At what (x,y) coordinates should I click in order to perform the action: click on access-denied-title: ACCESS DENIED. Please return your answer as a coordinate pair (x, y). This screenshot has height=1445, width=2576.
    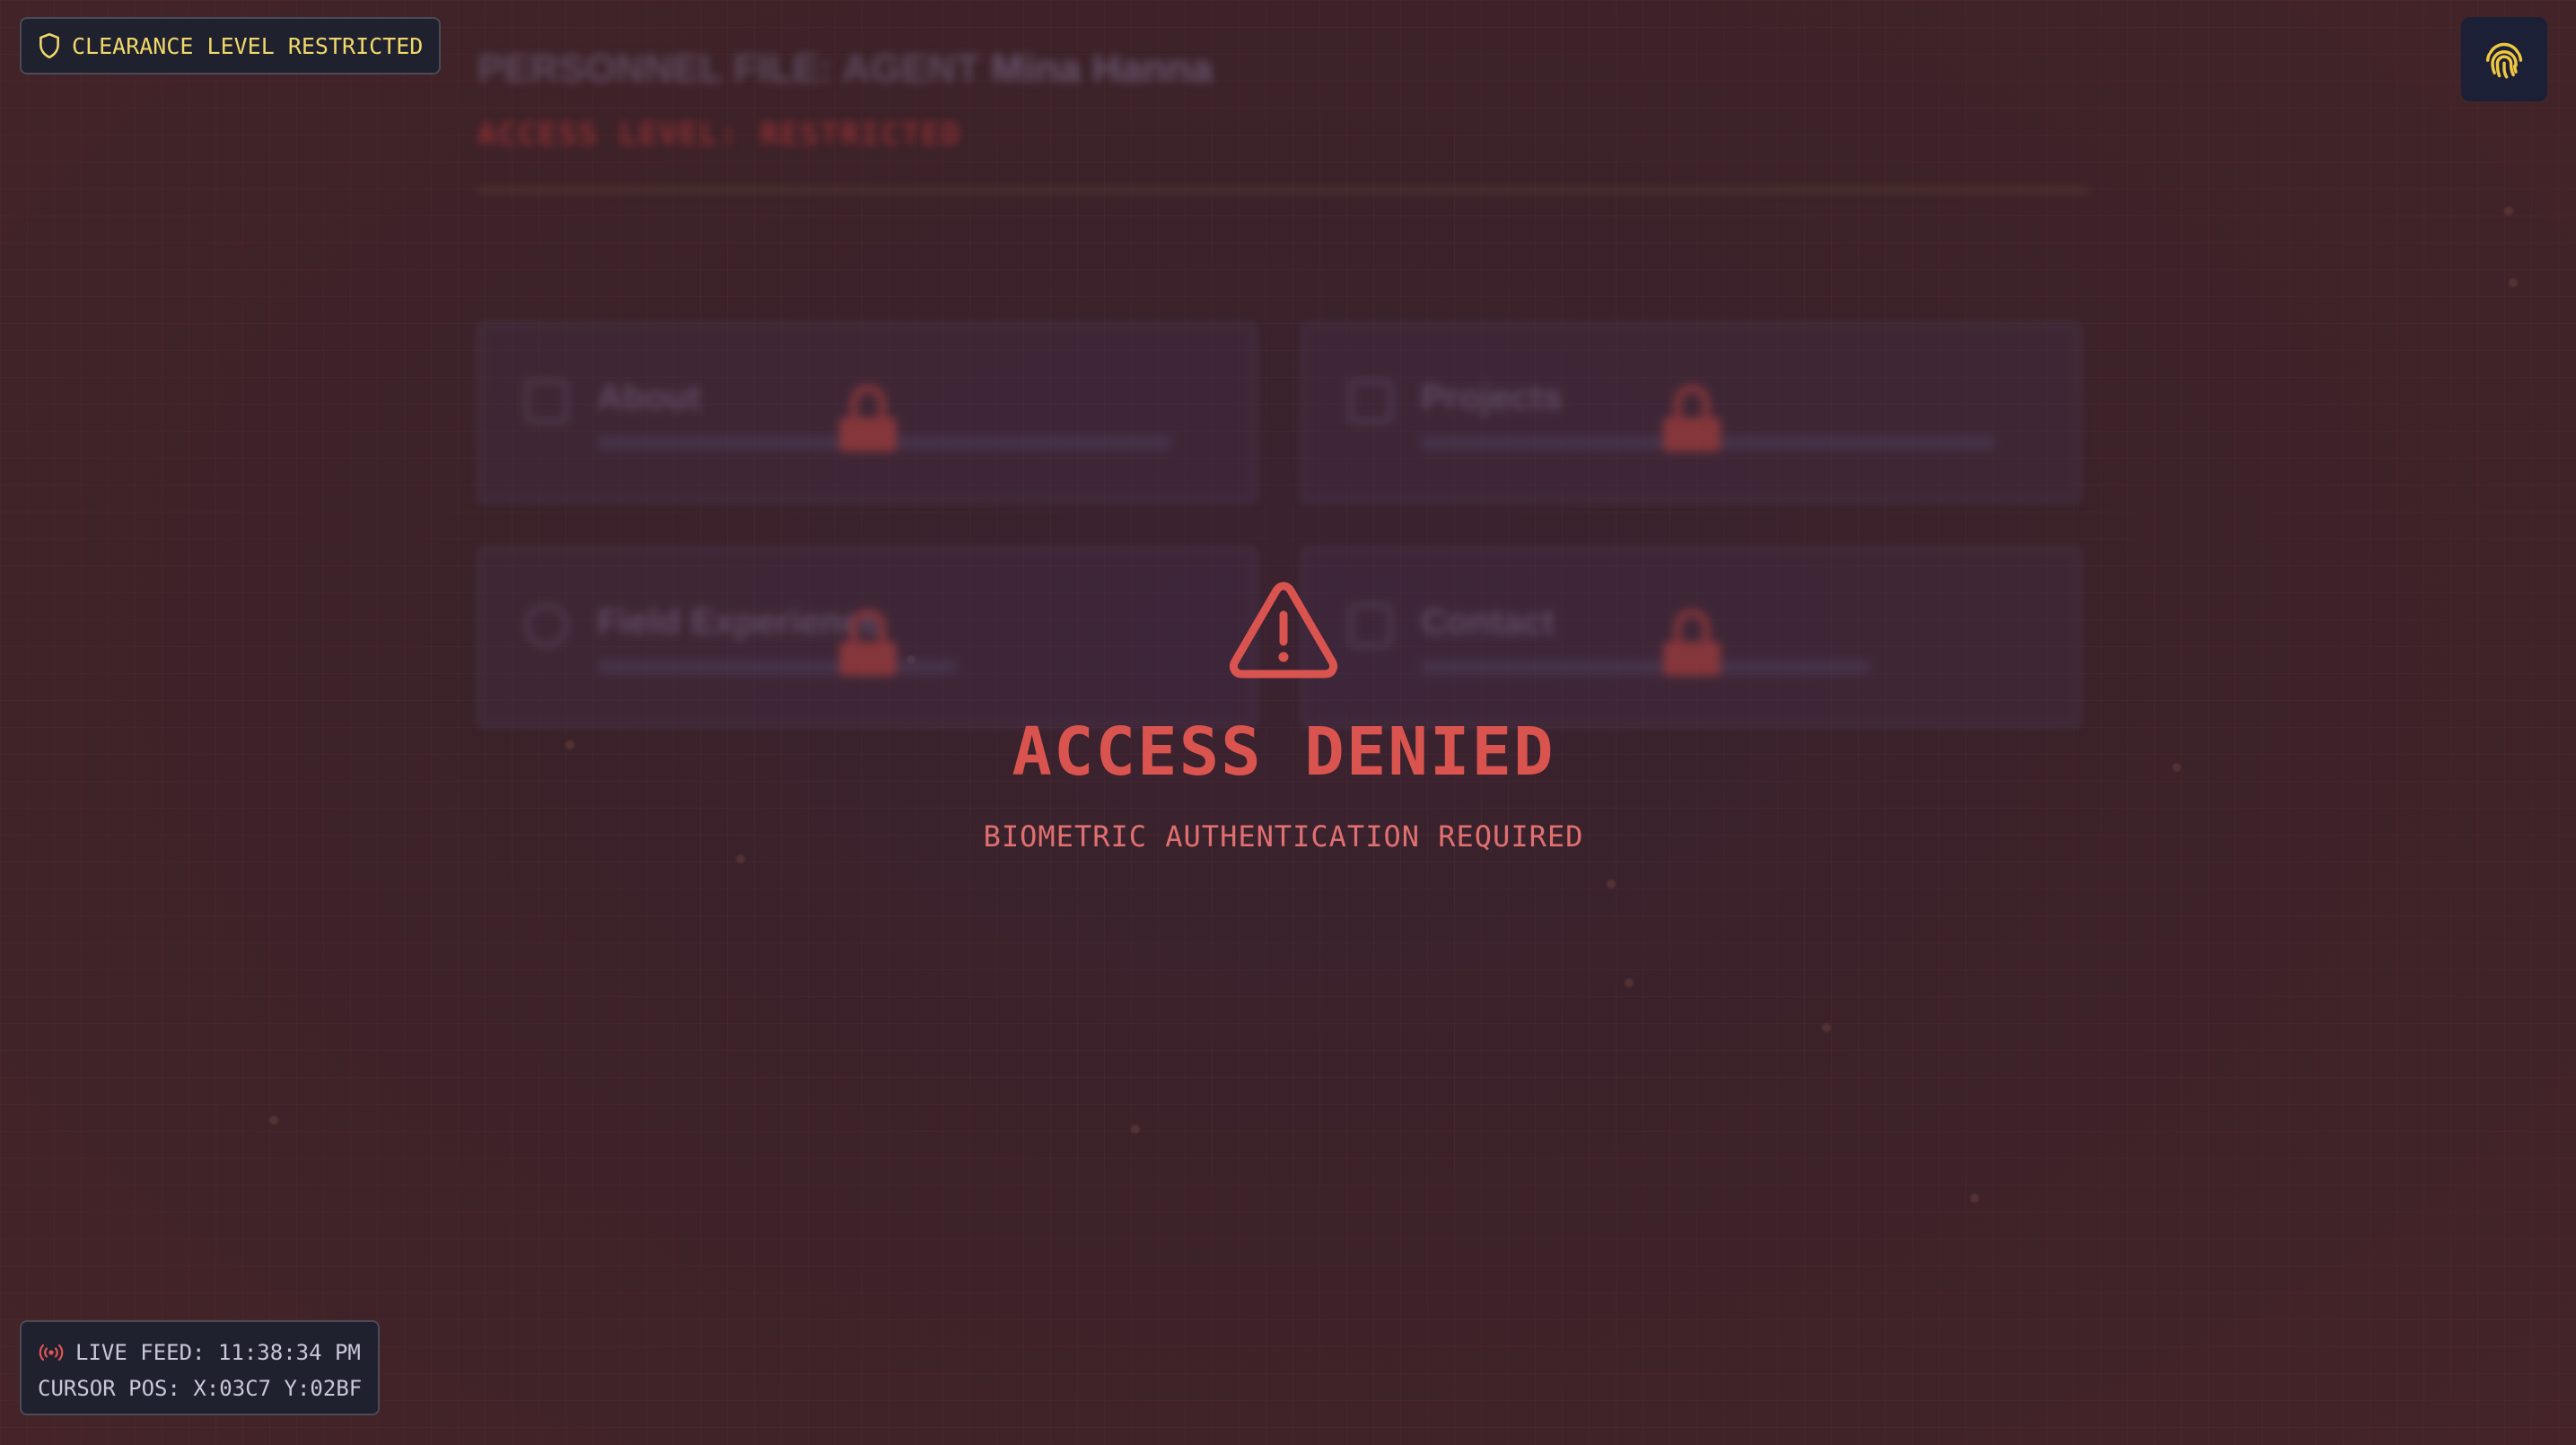
    Looking at the image, I should click on (1283, 752).